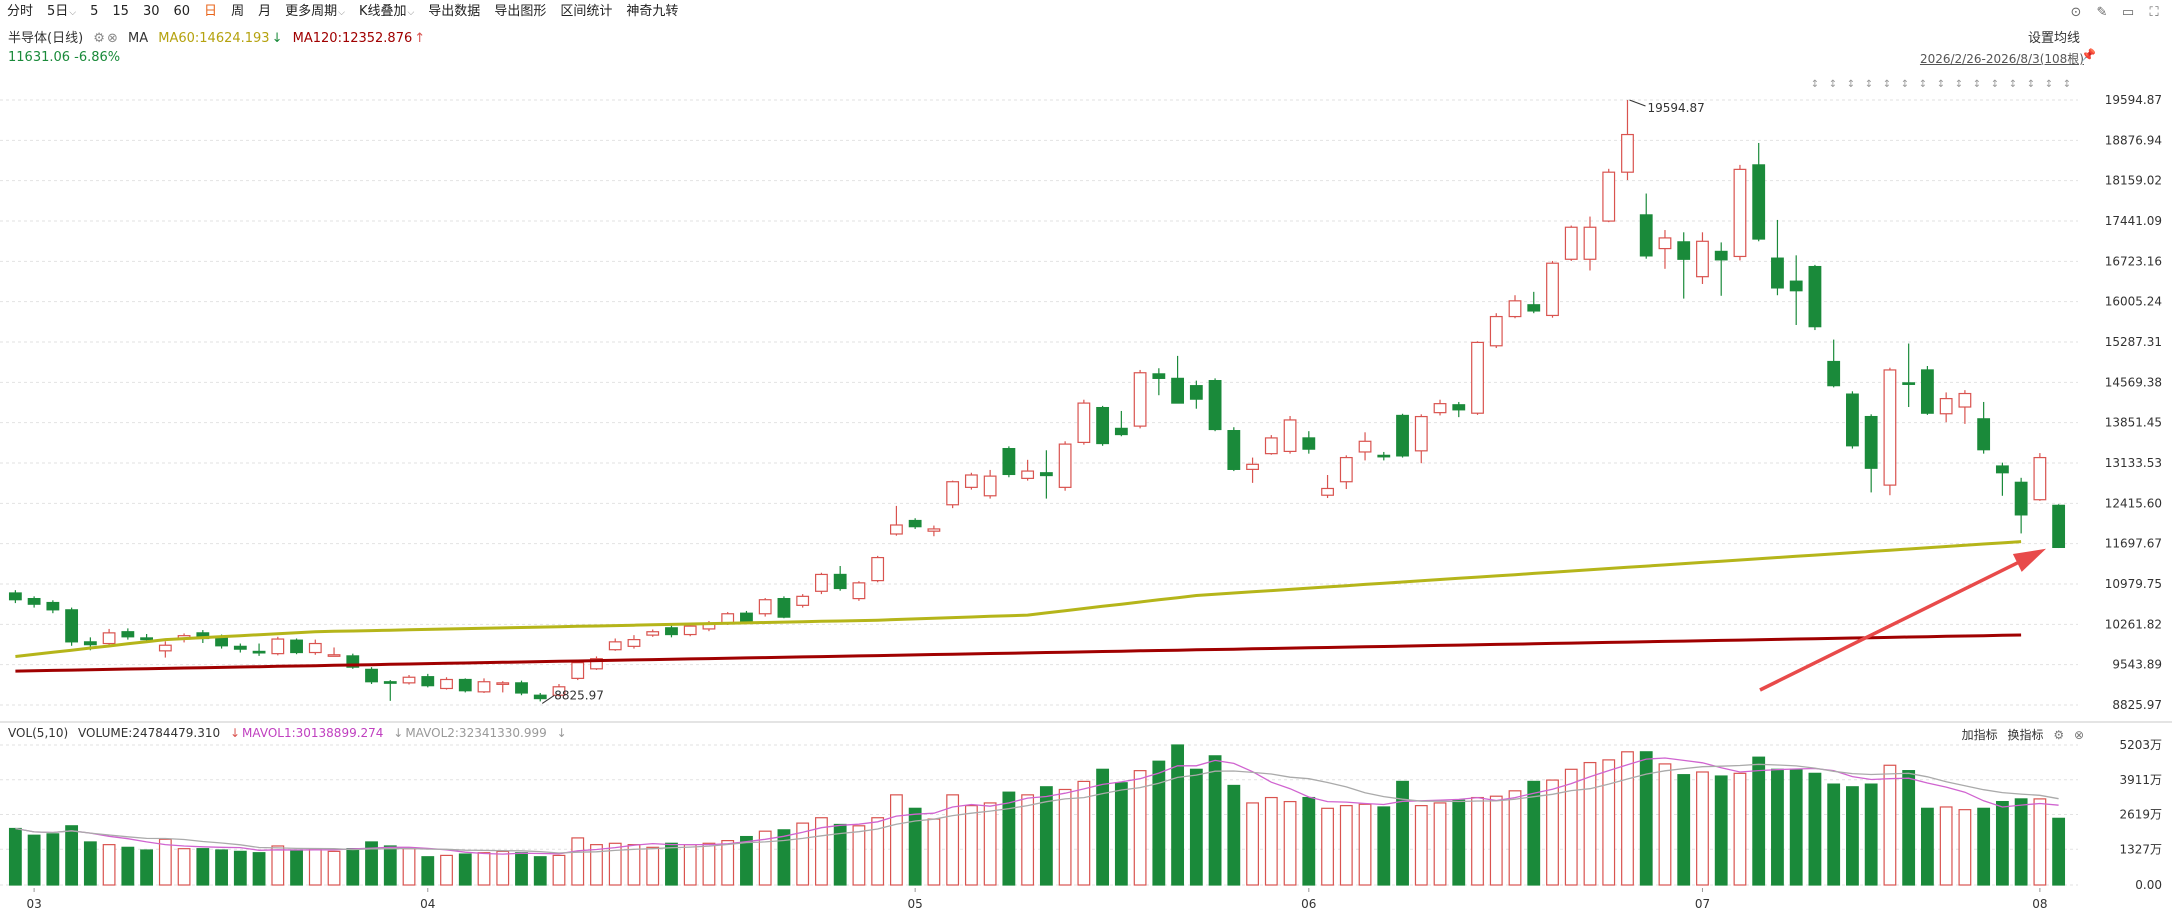 The width and height of the screenshot is (2172, 918). Describe the element at coordinates (2088, 55) in the screenshot. I see `pin-icon: 📌` at that location.